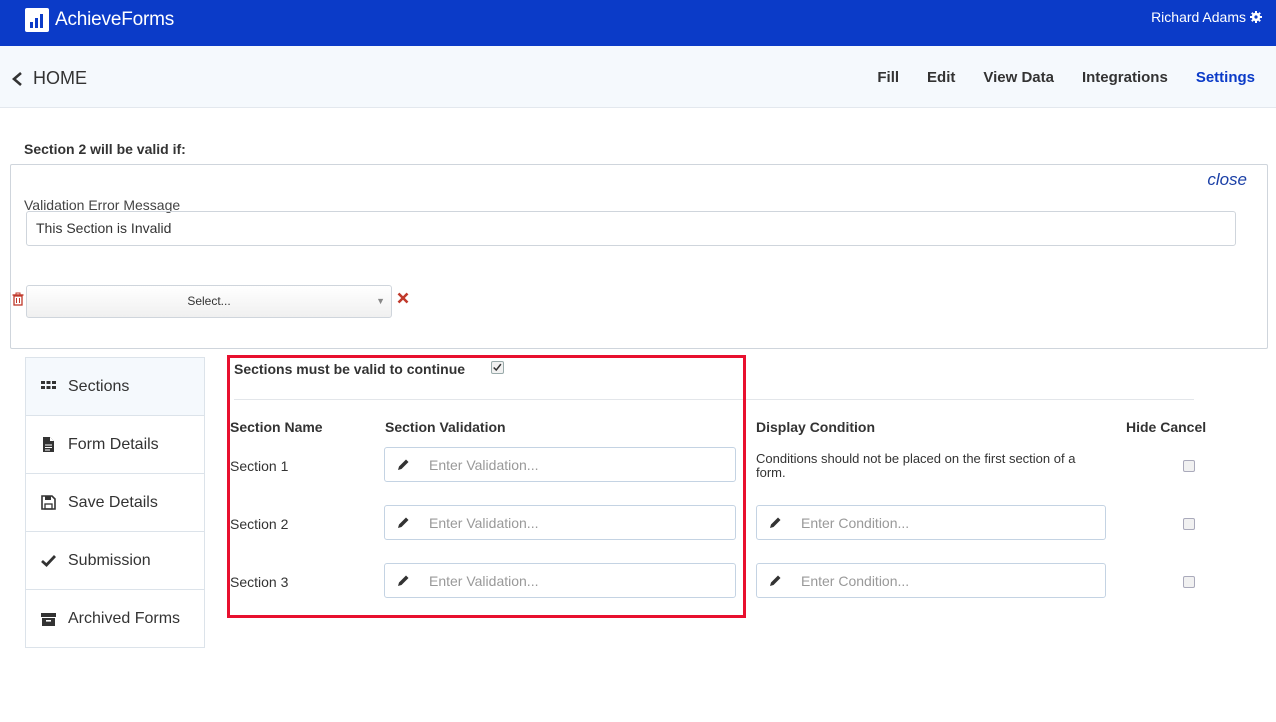  Describe the element at coordinates (48, 561) in the screenshot. I see `checkmark-icon` at that location.